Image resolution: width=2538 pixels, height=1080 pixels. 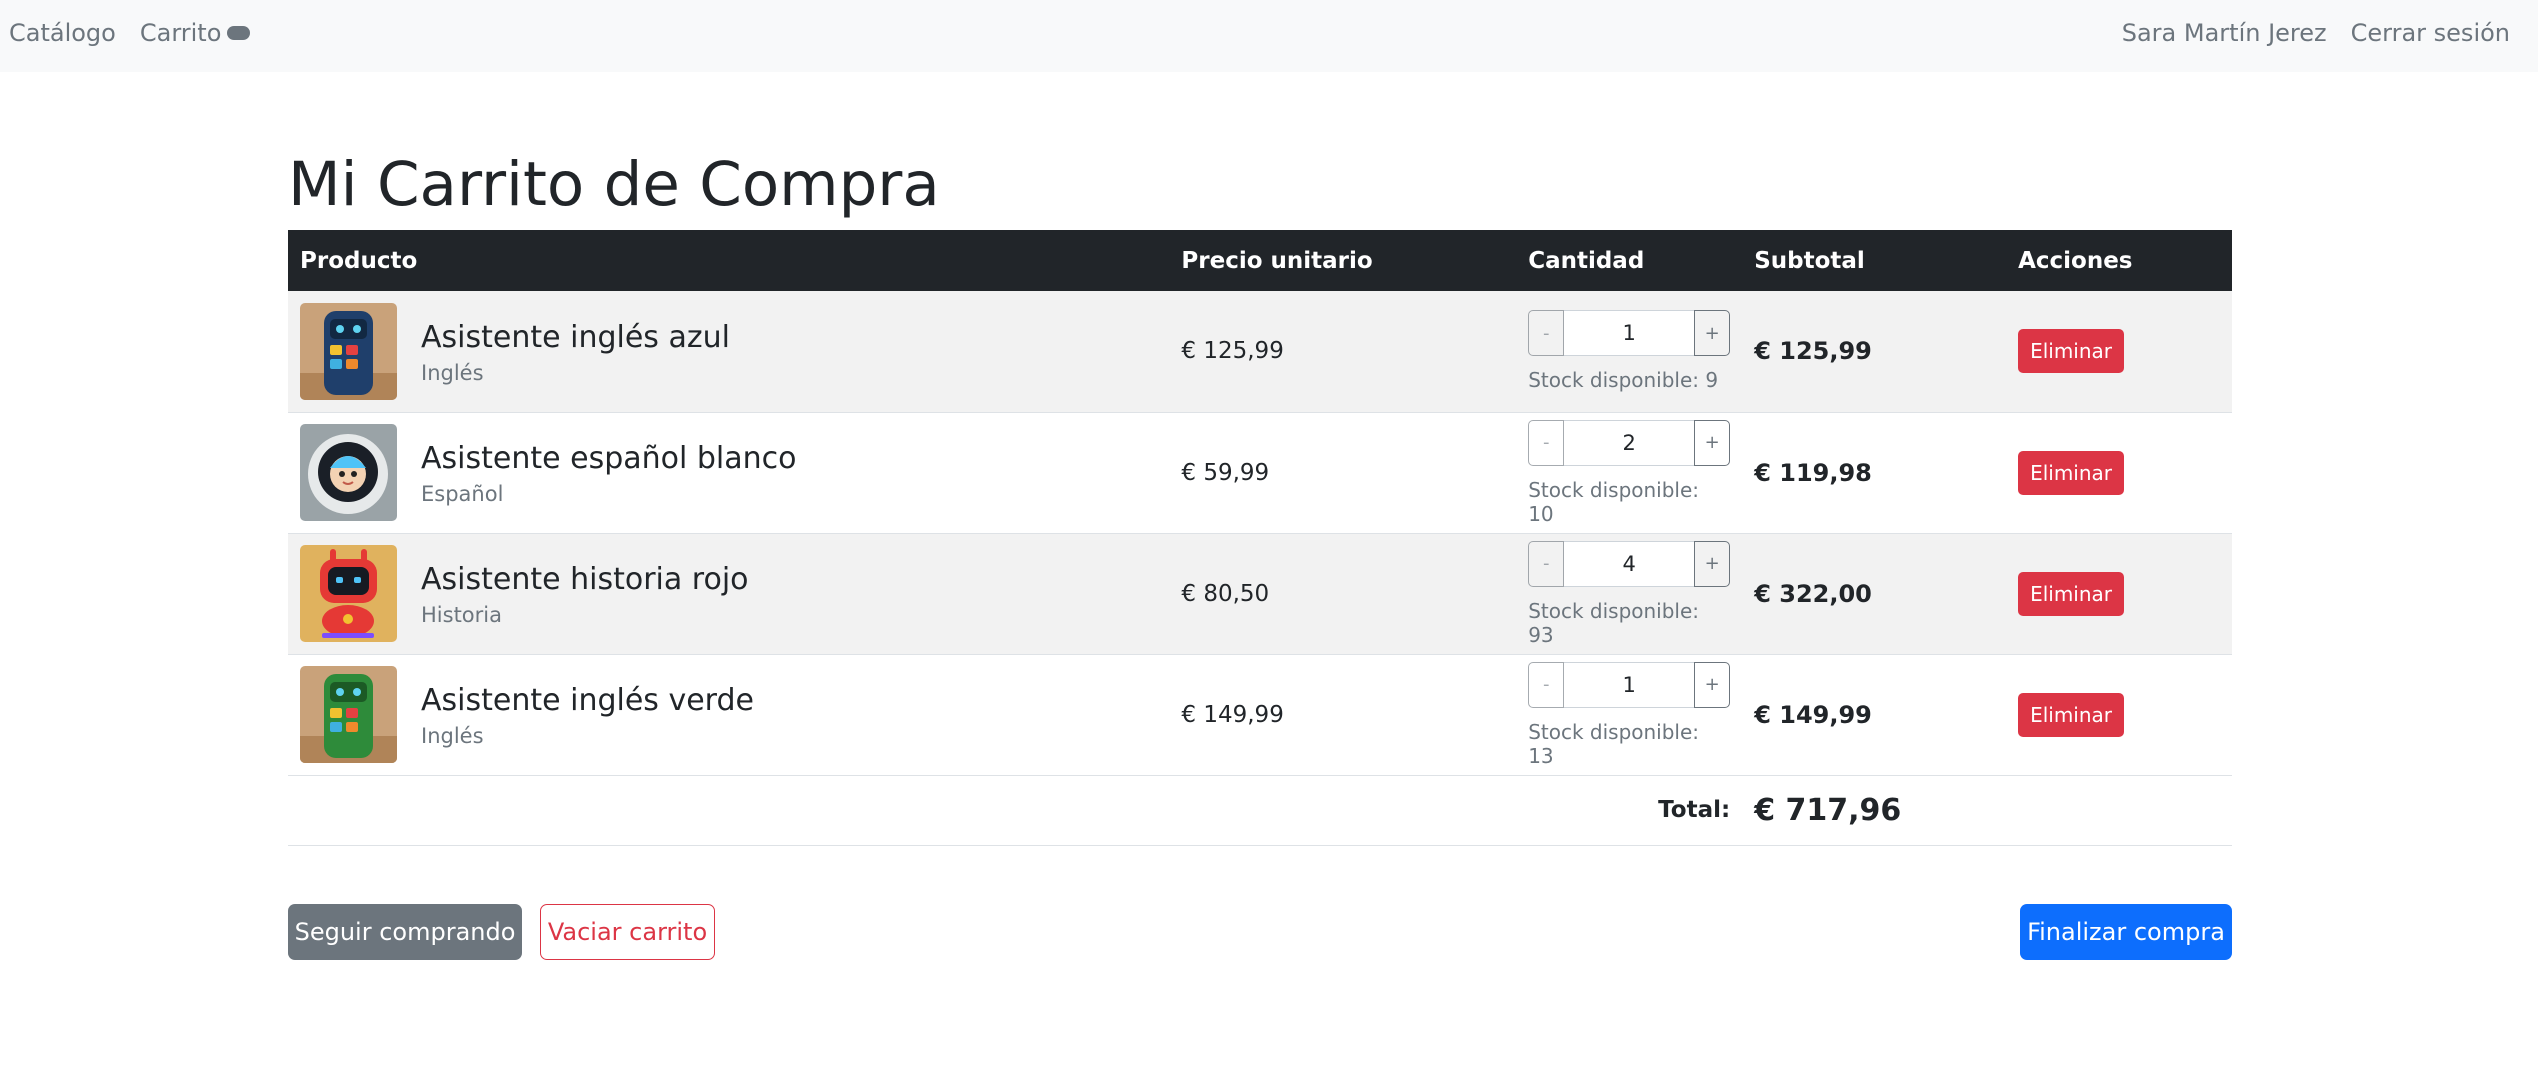 I want to click on header-actions: Acciones, so click(x=2075, y=260).